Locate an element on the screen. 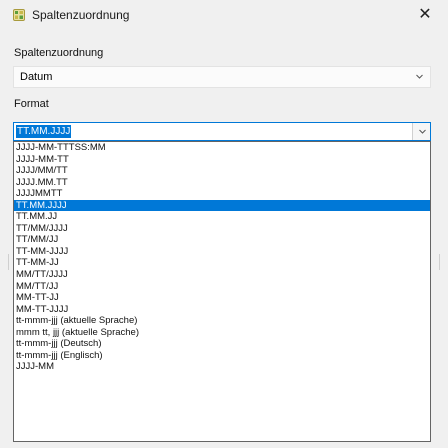 The image size is (448, 448). list-item: JJJJ/MM/TT is located at coordinates (222, 171).